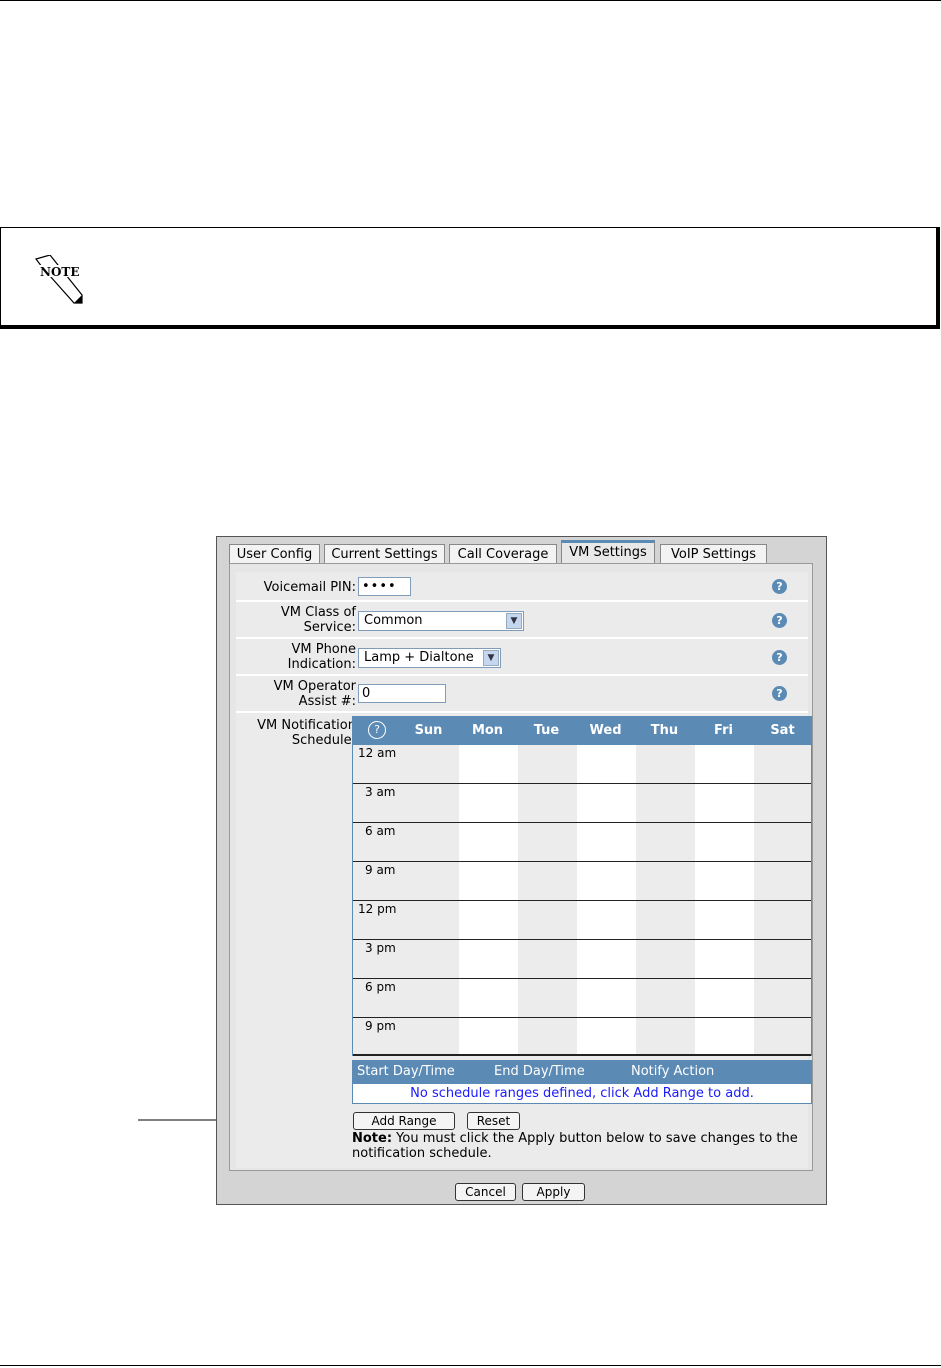 Image resolution: width=941 pixels, height=1368 pixels. Describe the element at coordinates (323, 740) in the screenshot. I see `schedule-label-line2: Schedule:` at that location.